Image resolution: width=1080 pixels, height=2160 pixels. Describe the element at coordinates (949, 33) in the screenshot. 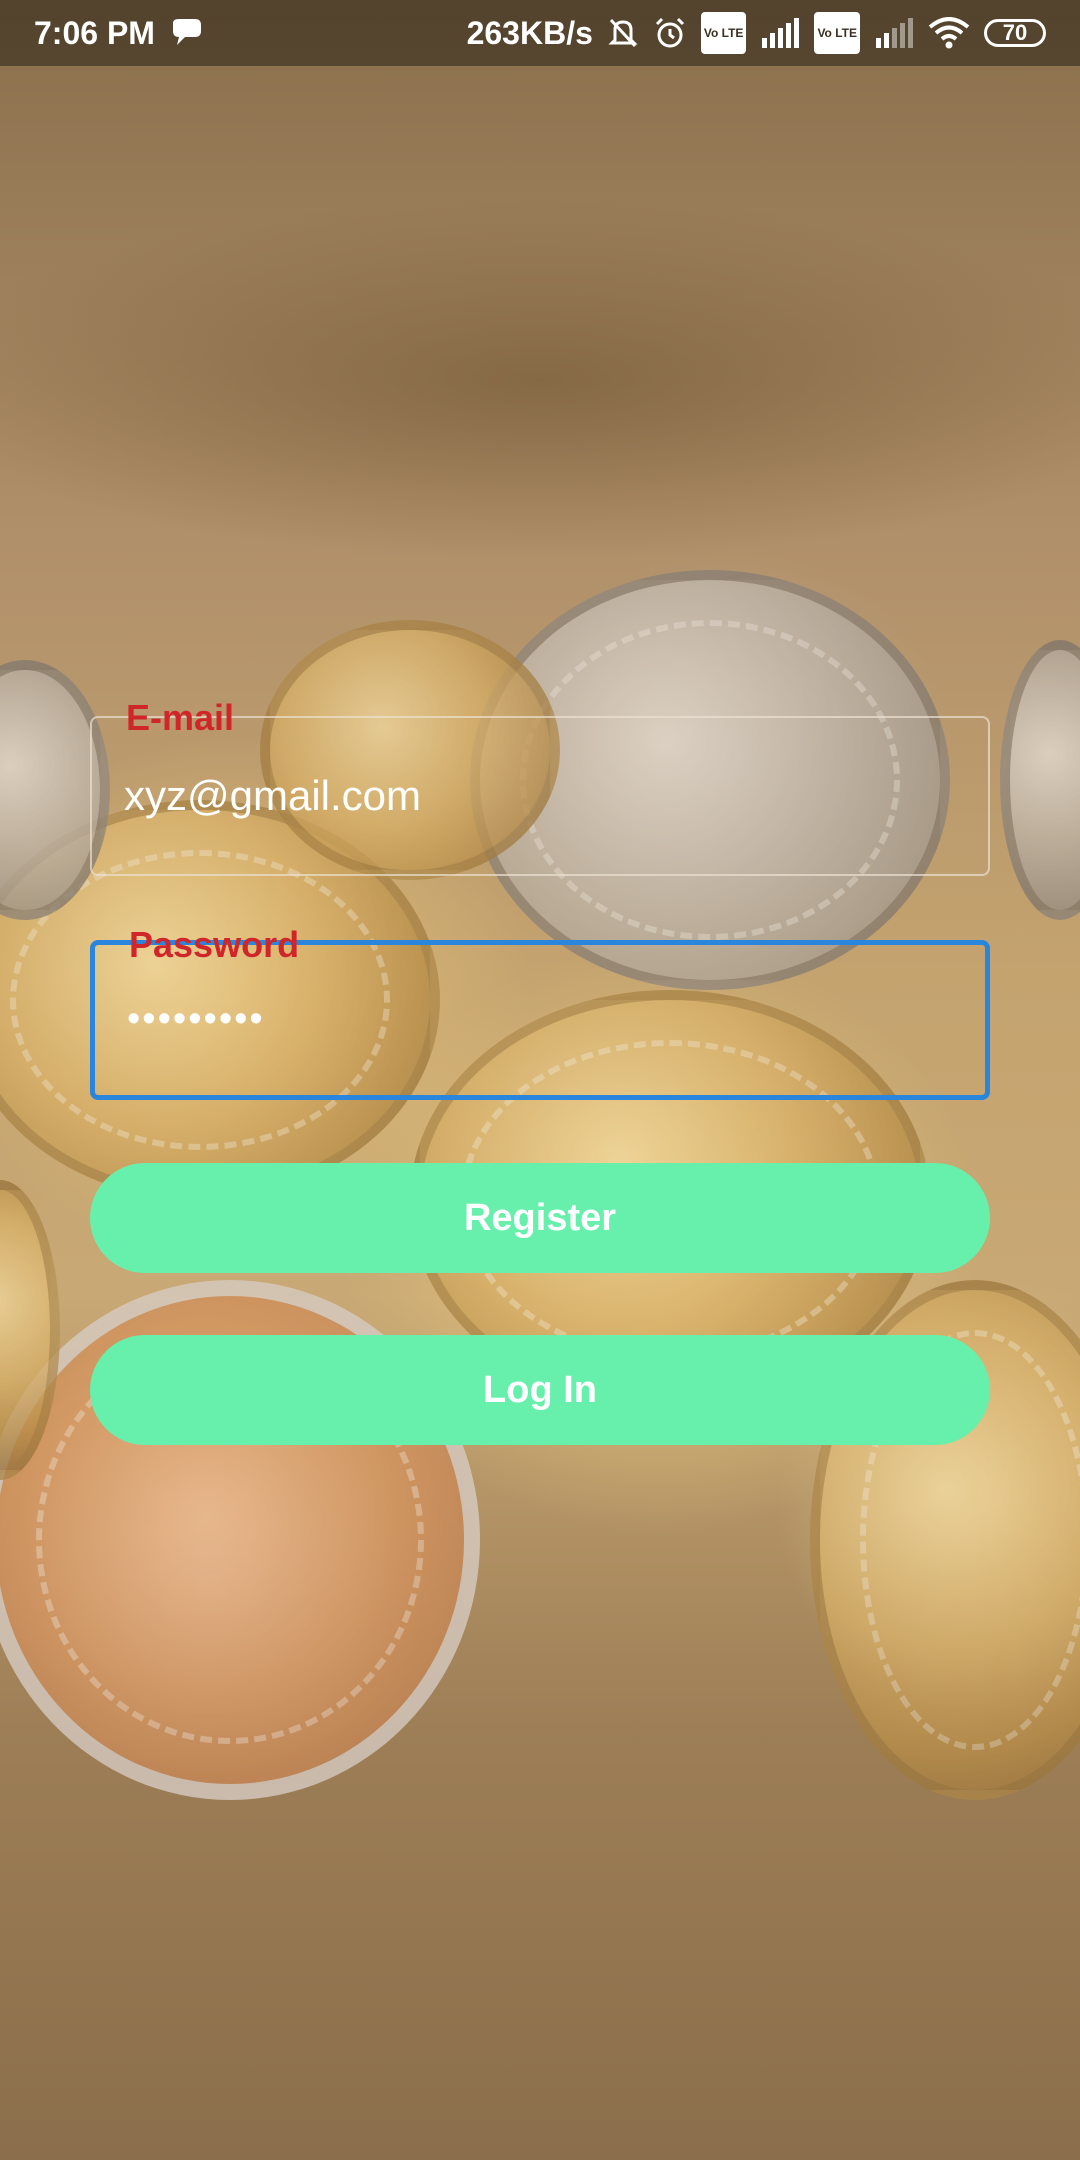

I see `wifi-icon` at that location.